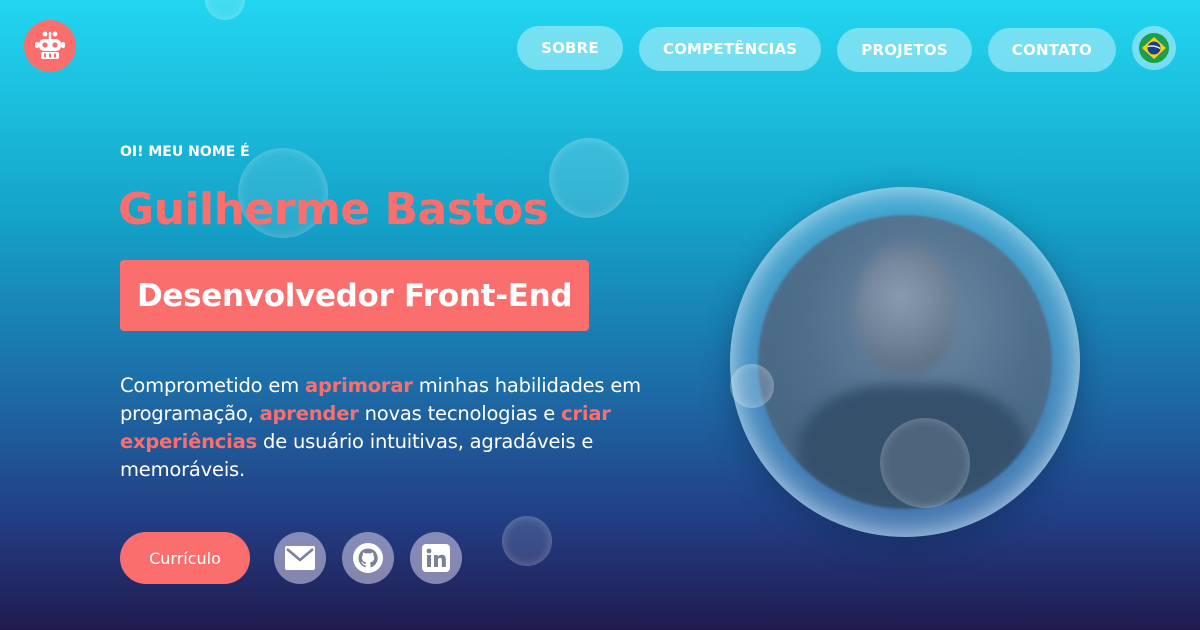  I want to click on bio-text: novas tecnologias e, so click(460, 413).